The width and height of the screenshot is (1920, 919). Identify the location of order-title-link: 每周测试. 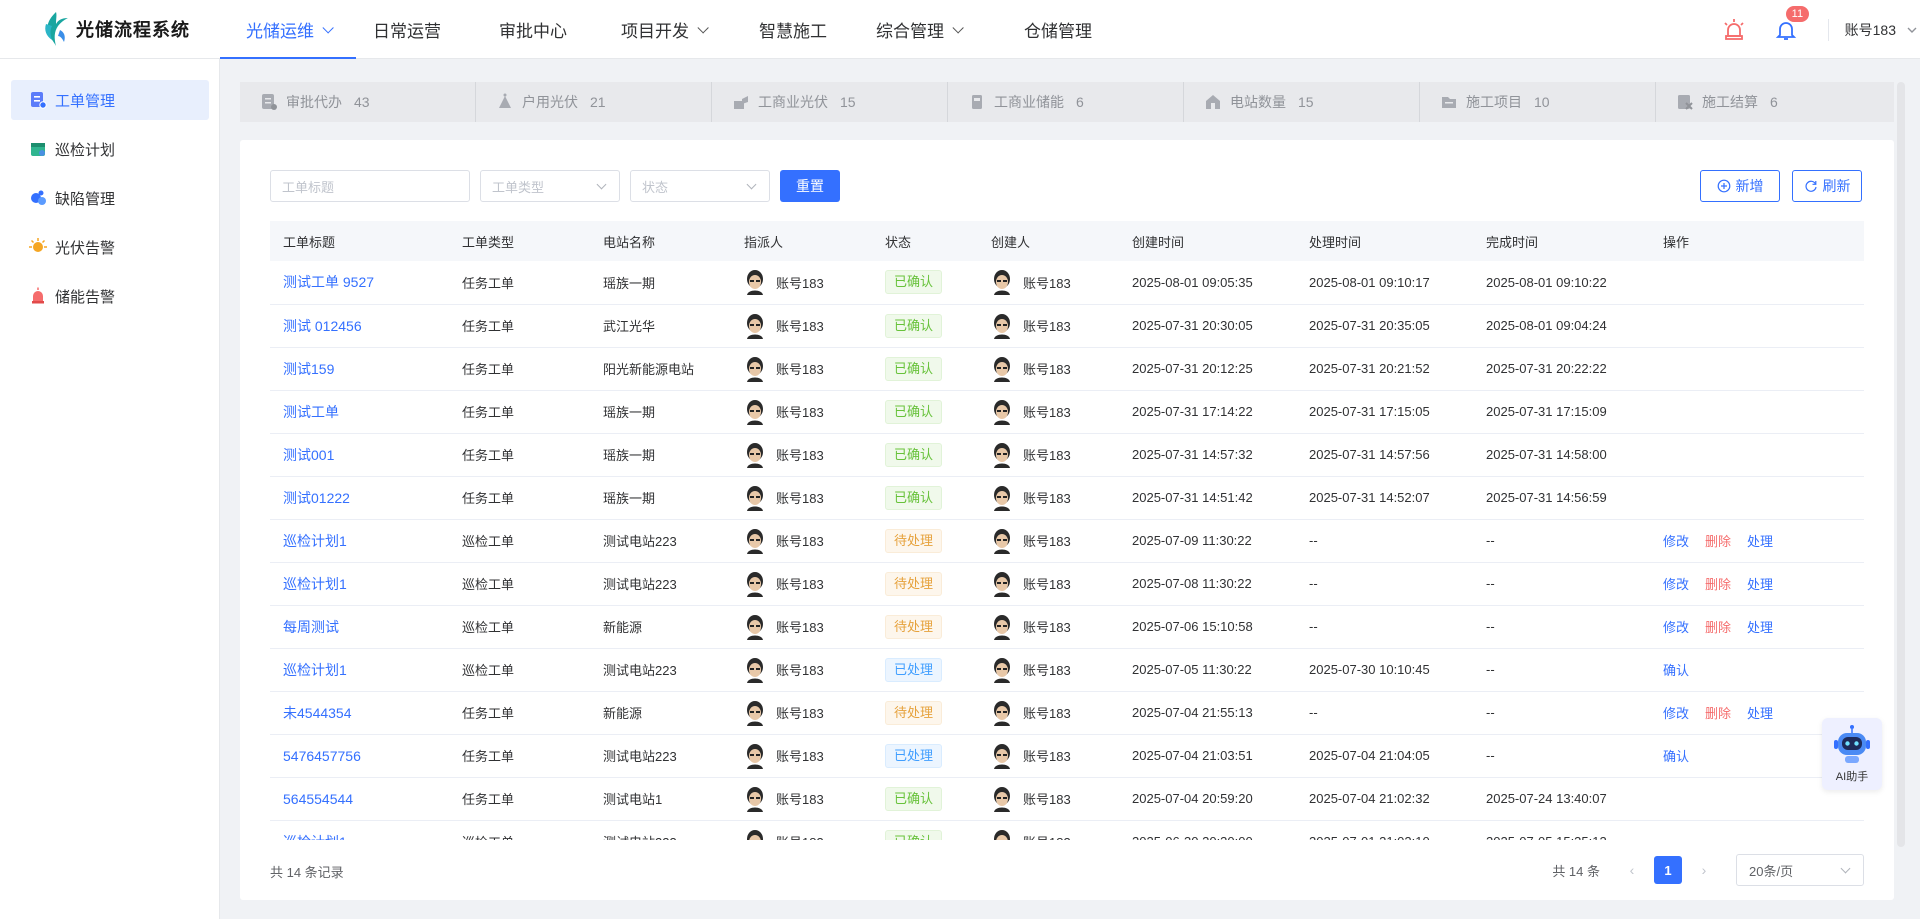
(359, 626).